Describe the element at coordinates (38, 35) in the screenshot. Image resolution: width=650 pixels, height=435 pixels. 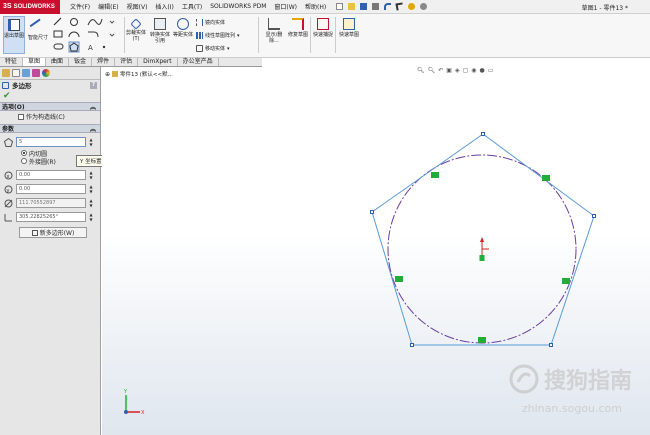
I see `smart-dimension-button: 智能尺寸` at that location.